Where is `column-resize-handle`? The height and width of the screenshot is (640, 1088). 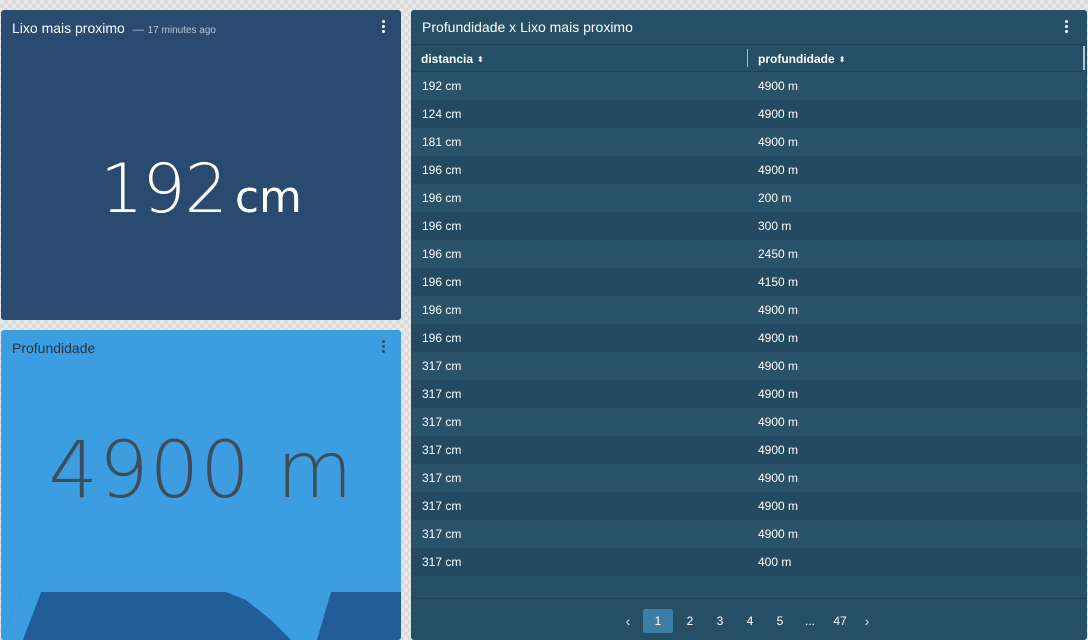
column-resize-handle is located at coordinates (747, 58).